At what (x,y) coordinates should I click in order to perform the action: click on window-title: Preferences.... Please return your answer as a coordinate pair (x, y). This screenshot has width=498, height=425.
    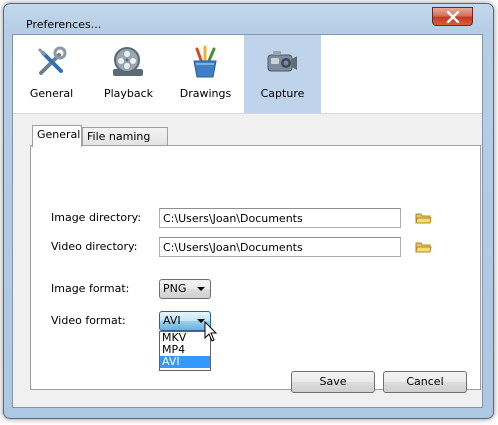
    Looking at the image, I should click on (64, 24).